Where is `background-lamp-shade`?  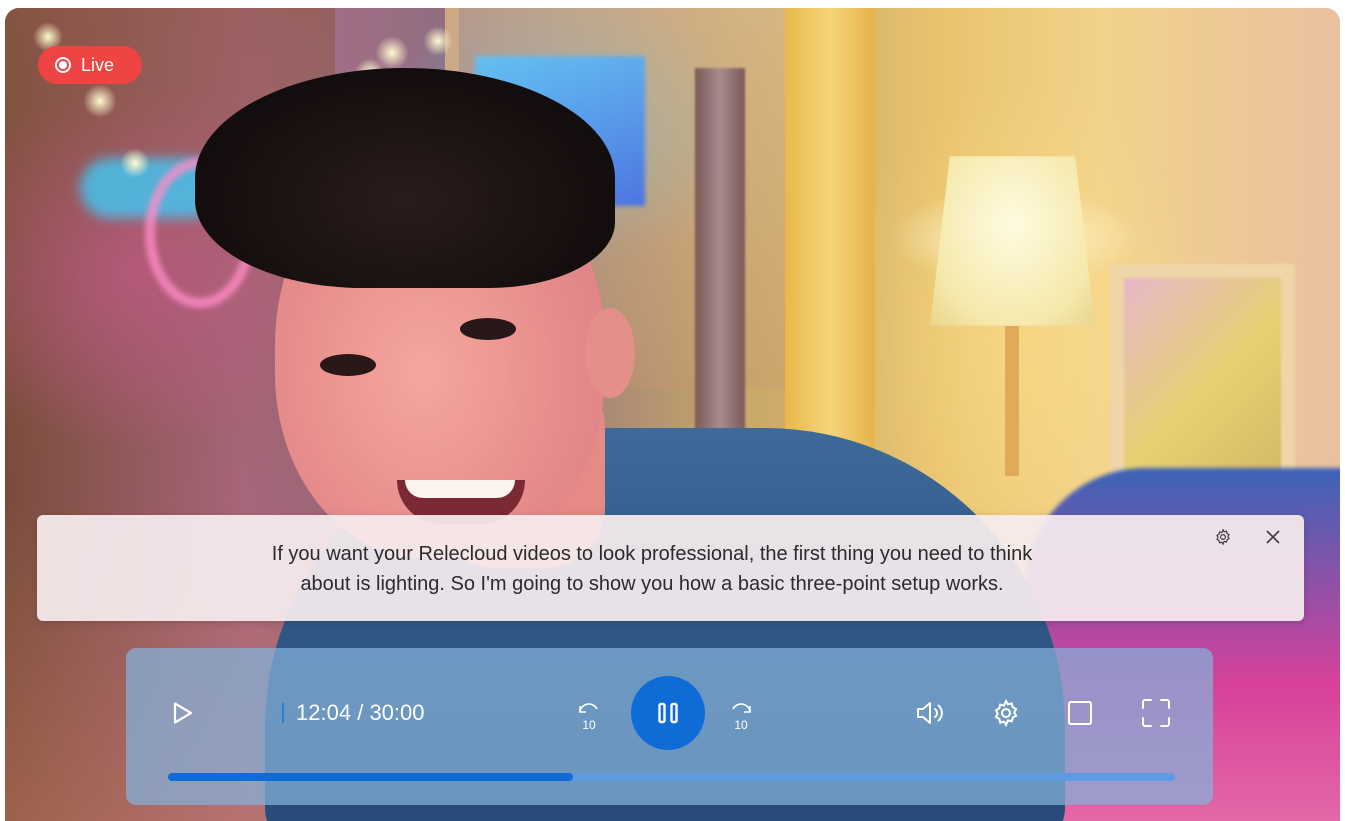 background-lamp-shade is located at coordinates (1012, 241).